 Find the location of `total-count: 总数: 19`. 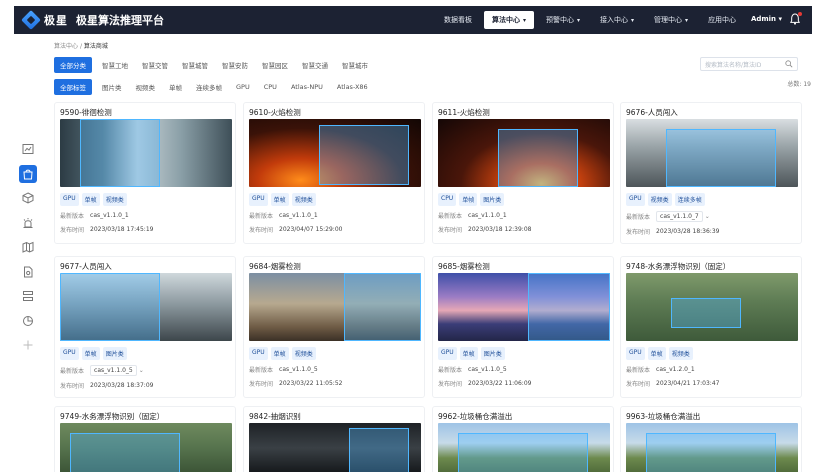

total-count: 总数: 19 is located at coordinates (799, 84).